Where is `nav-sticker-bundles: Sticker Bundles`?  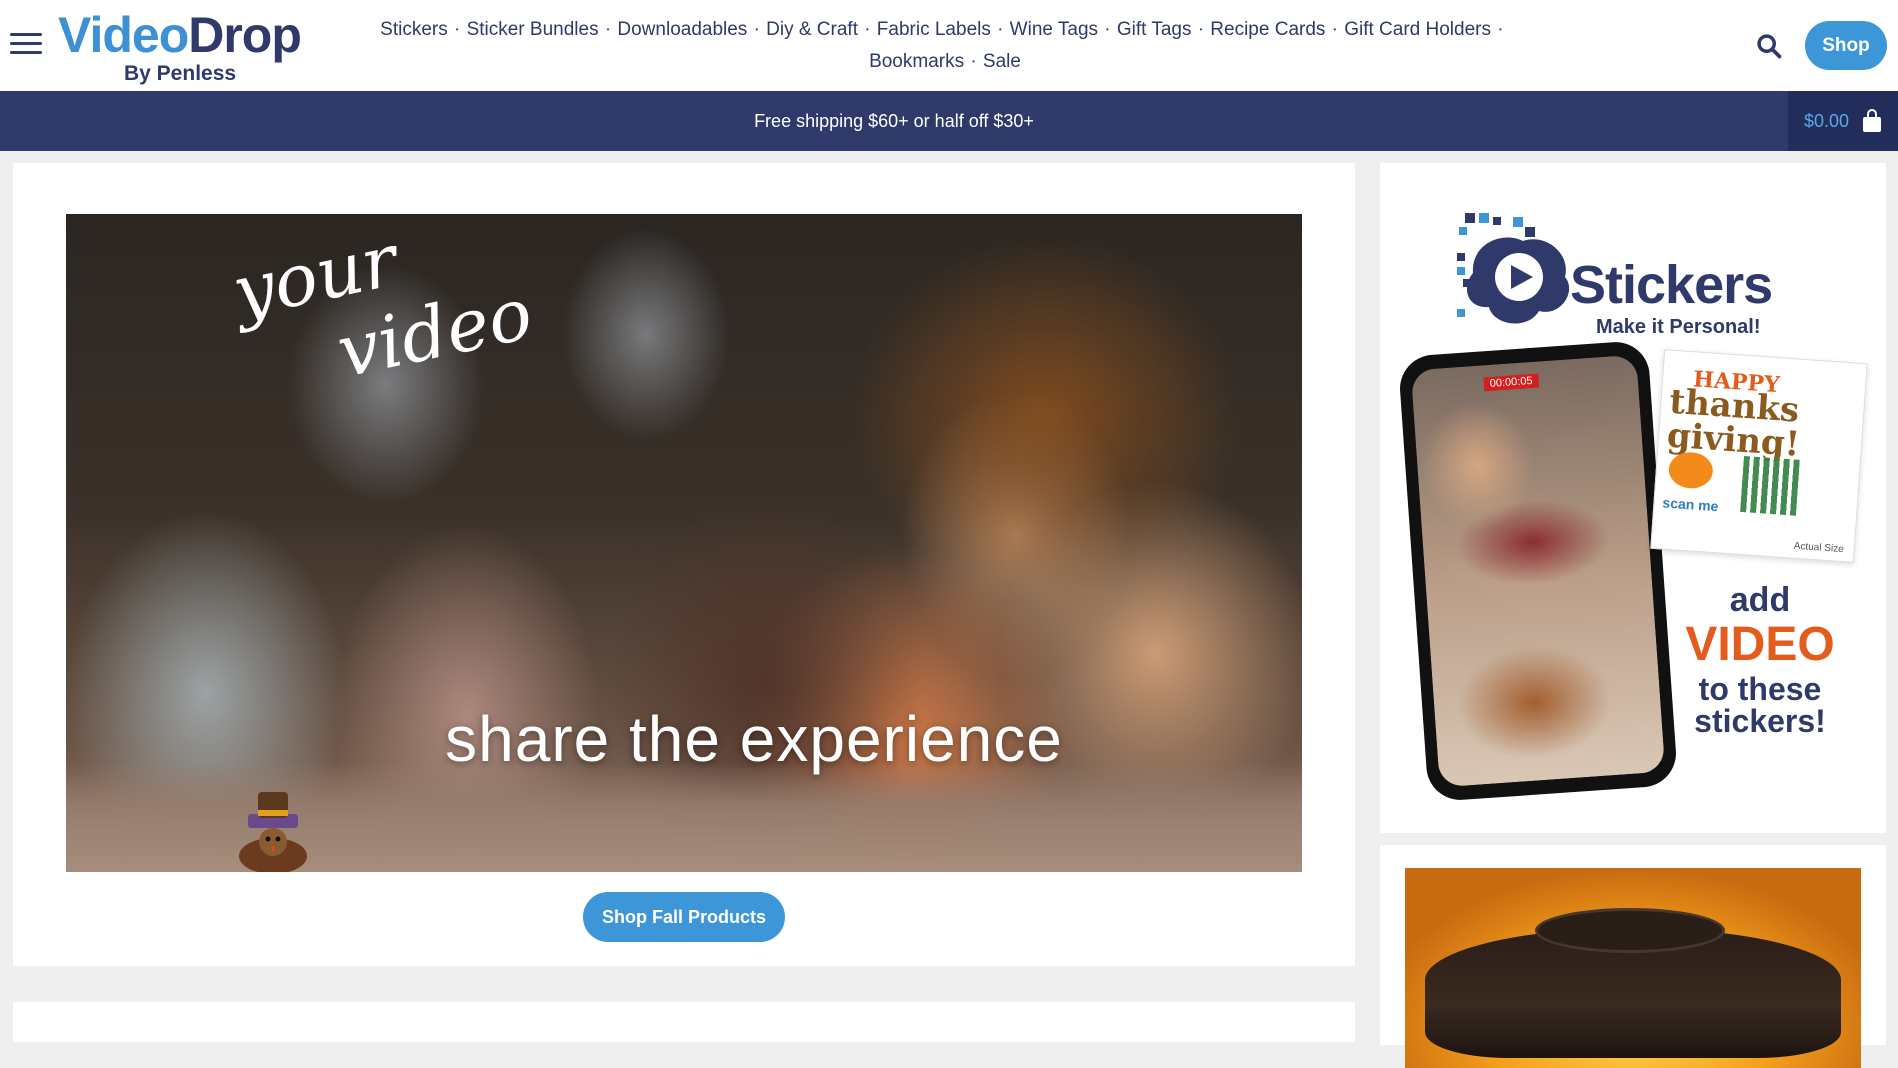 nav-sticker-bundles: Sticker Bundles is located at coordinates (533, 29).